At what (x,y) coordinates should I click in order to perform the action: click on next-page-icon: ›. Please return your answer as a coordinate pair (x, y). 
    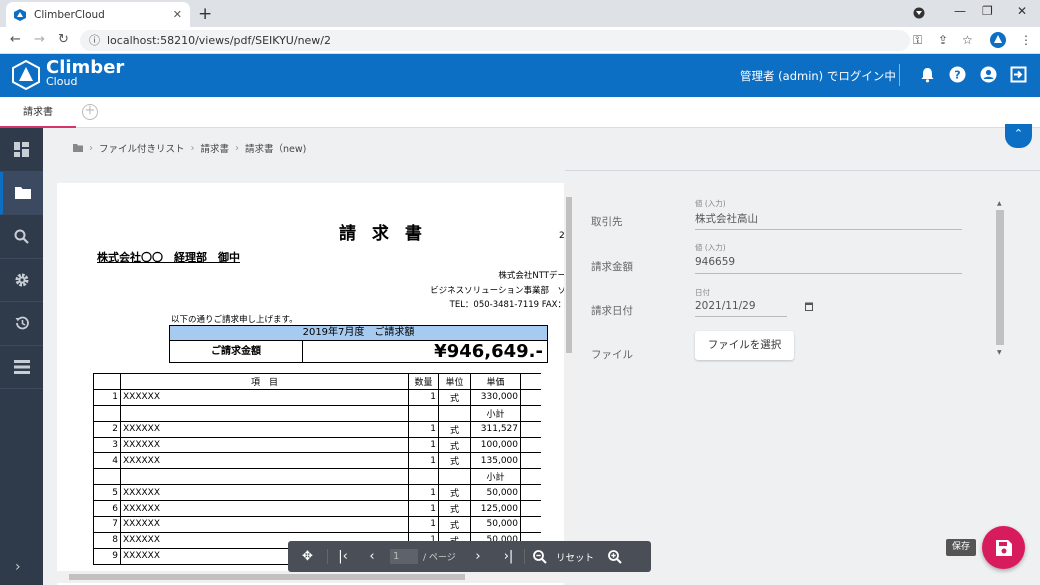
    Looking at the image, I should click on (478, 556).